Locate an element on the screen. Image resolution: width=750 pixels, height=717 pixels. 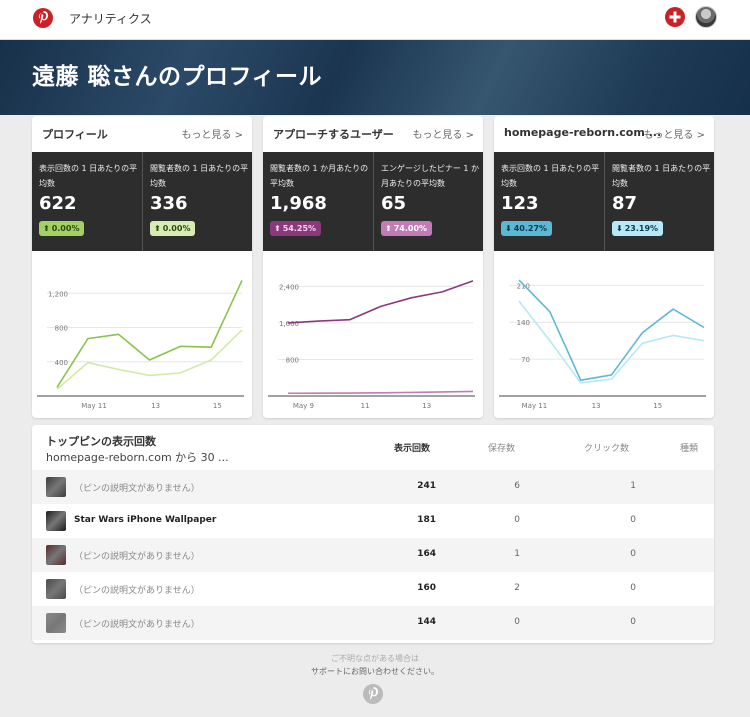
pinterest-footer-logo-icon is located at coordinates (373, 694).